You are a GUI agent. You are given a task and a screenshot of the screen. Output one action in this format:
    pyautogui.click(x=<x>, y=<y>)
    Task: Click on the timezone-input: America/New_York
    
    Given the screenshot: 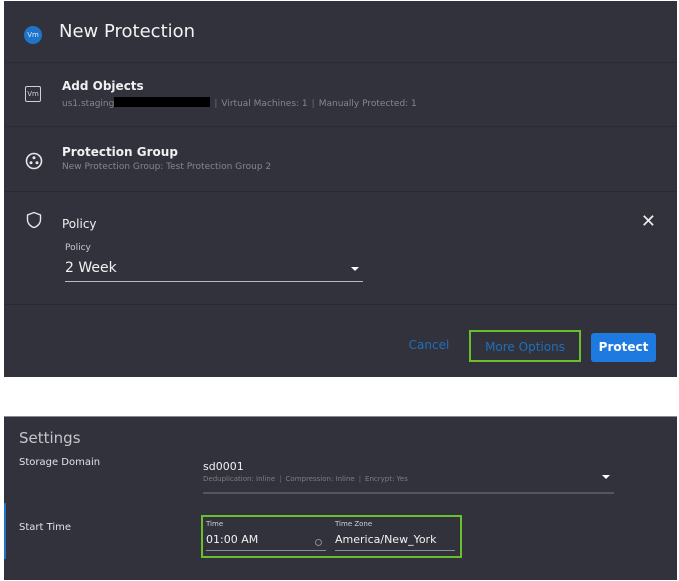 What is the action you would take?
    pyautogui.click(x=395, y=542)
    